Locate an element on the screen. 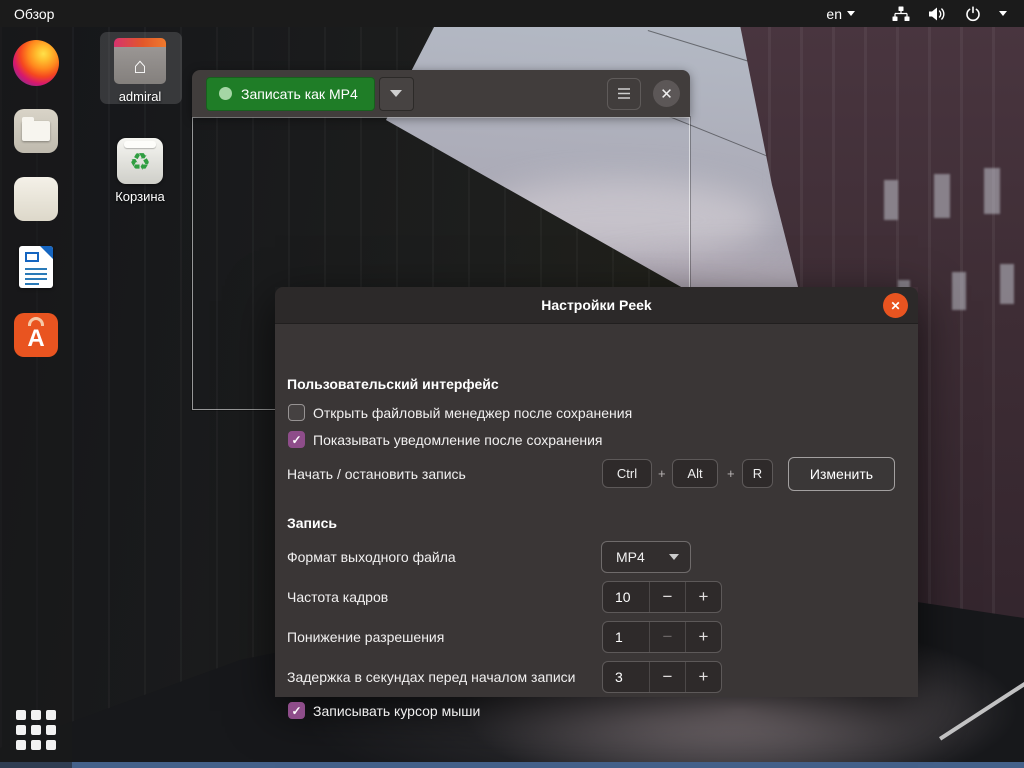 This screenshot has height=768, width=1024. speaker-glyph is located at coordinates (36, 199).